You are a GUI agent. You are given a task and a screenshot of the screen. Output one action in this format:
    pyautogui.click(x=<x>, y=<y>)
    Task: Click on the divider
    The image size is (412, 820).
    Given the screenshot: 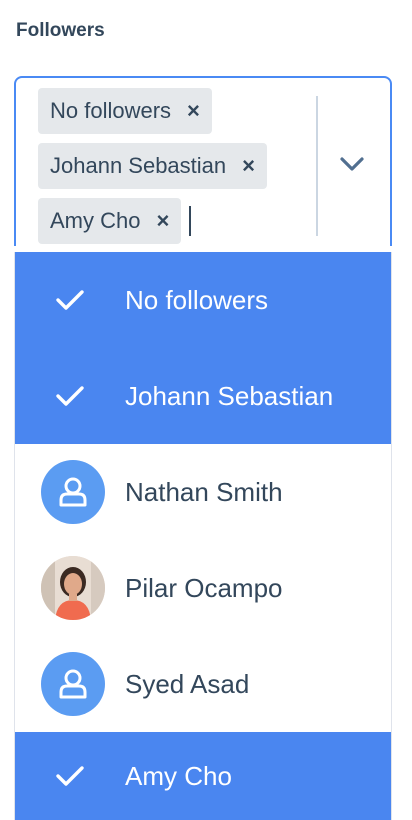 What is the action you would take?
    pyautogui.click(x=317, y=166)
    